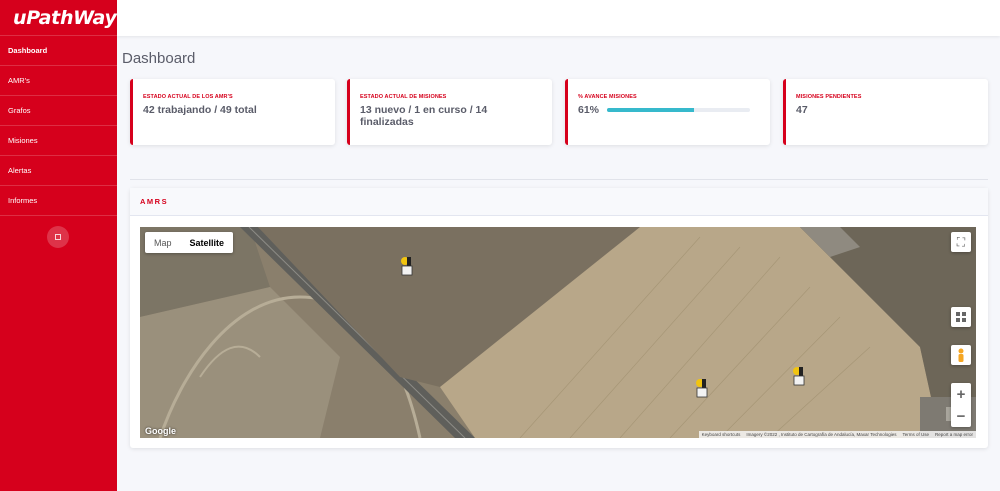 The height and width of the screenshot is (491, 1000). I want to click on street-view-pegman-button, so click(961, 355).